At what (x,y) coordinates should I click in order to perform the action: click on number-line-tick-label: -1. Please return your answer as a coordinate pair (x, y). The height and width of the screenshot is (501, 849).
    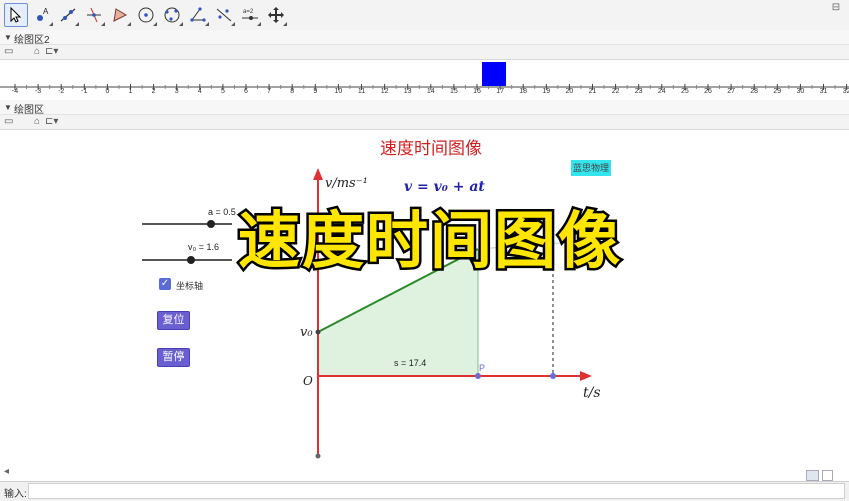
    Looking at the image, I should click on (84, 91).